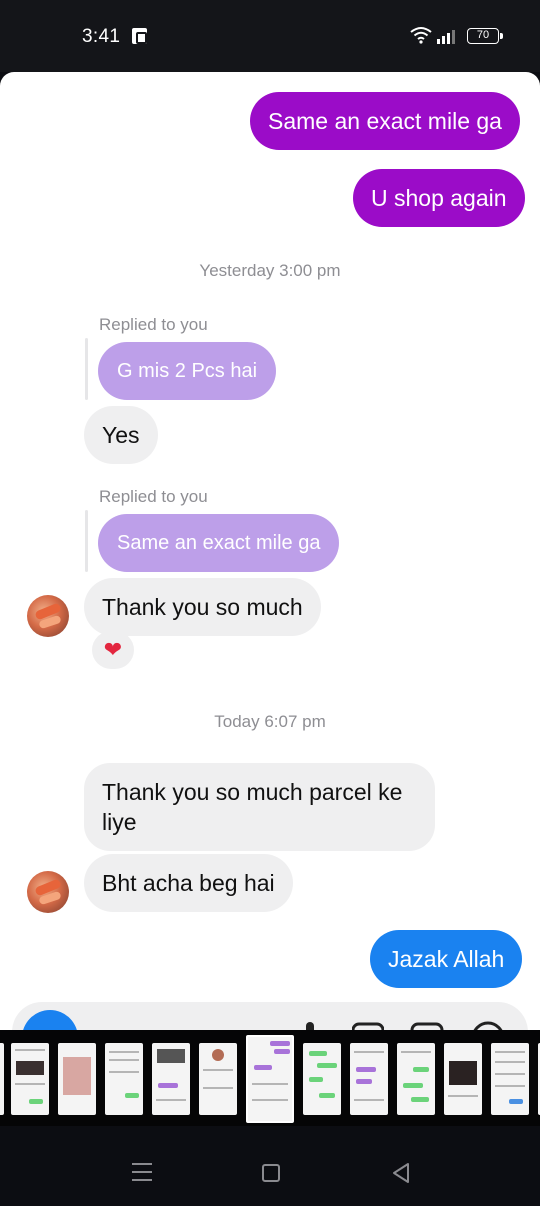 This screenshot has width=540, height=1206. I want to click on battery-indicator: 70, so click(485, 36).